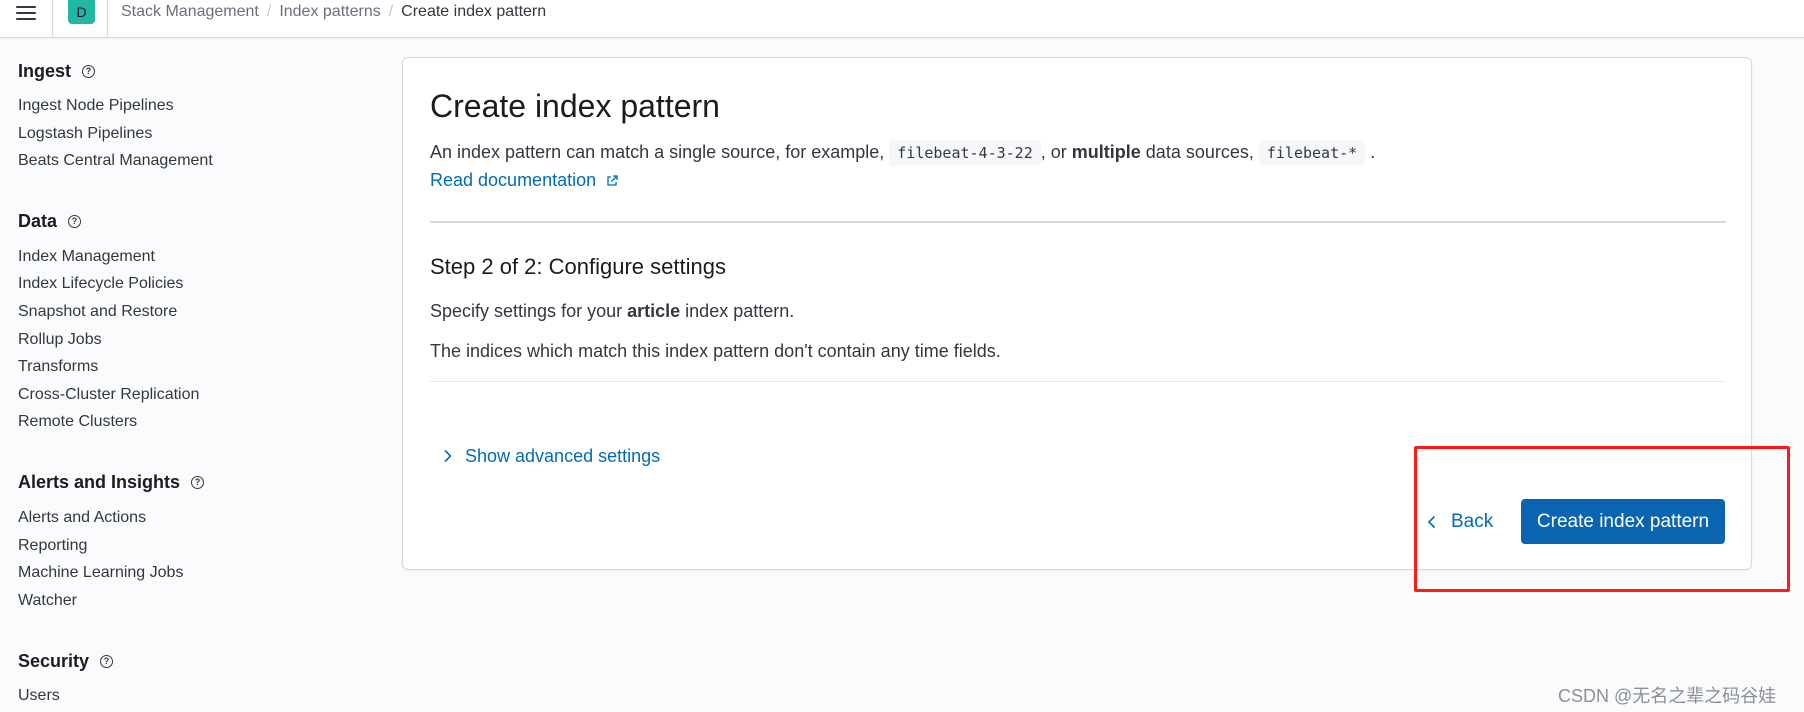 The height and width of the screenshot is (712, 1804). Describe the element at coordinates (188, 696) in the screenshot. I see `sidebar-item-users: Users` at that location.